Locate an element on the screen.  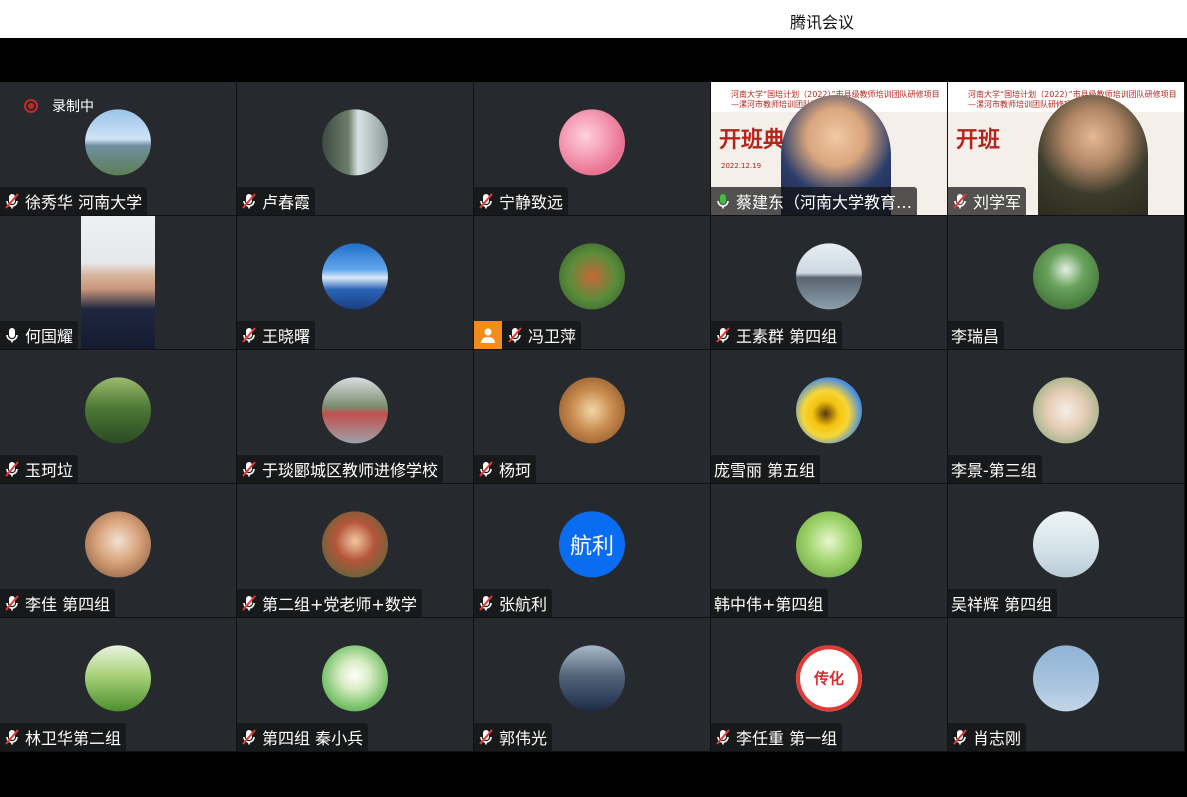
participant-name: 刘学军 is located at coordinates (997, 202).